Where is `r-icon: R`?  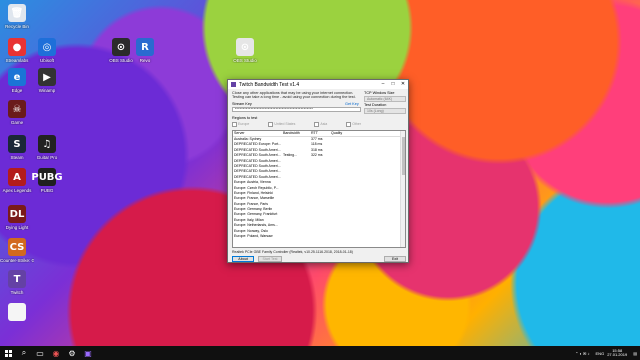 r-icon: R is located at coordinates (145, 47).